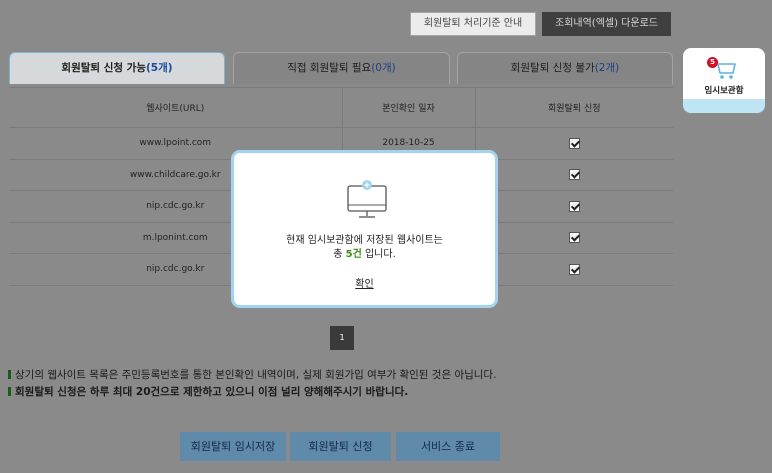 The width and height of the screenshot is (772, 473). I want to click on column-header-date: 본인확인 일자, so click(409, 107).